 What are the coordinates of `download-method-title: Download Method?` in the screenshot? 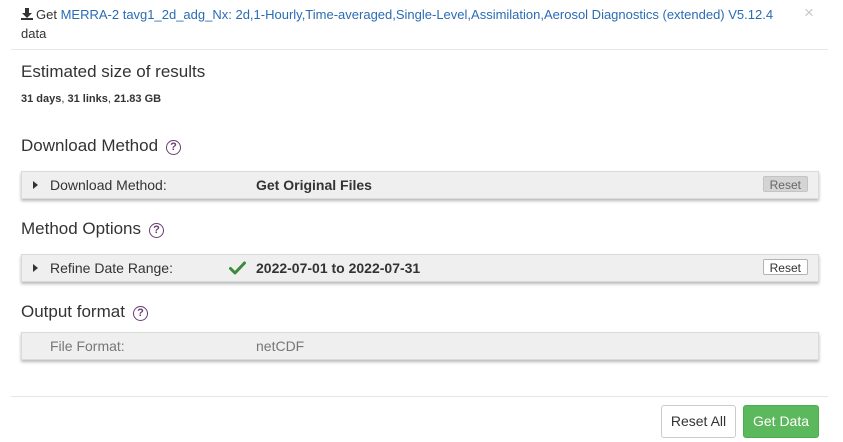 It's located at (101, 146).